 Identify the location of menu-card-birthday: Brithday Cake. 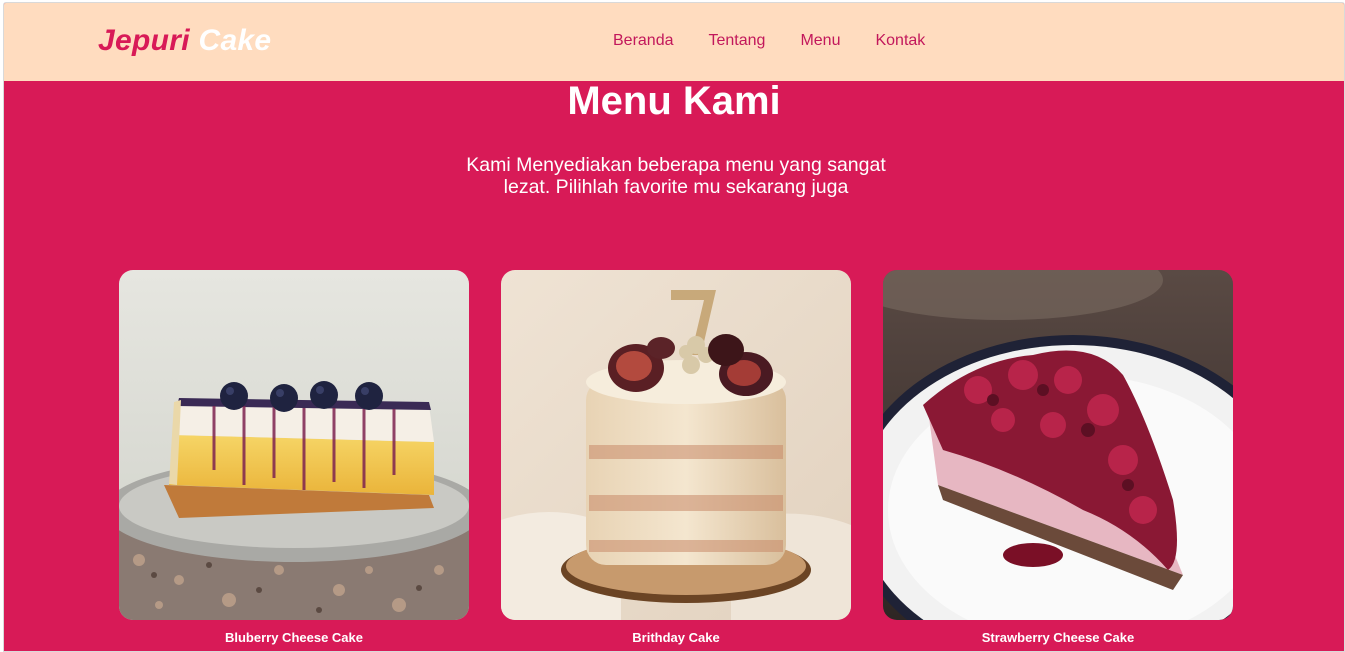
(676, 457).